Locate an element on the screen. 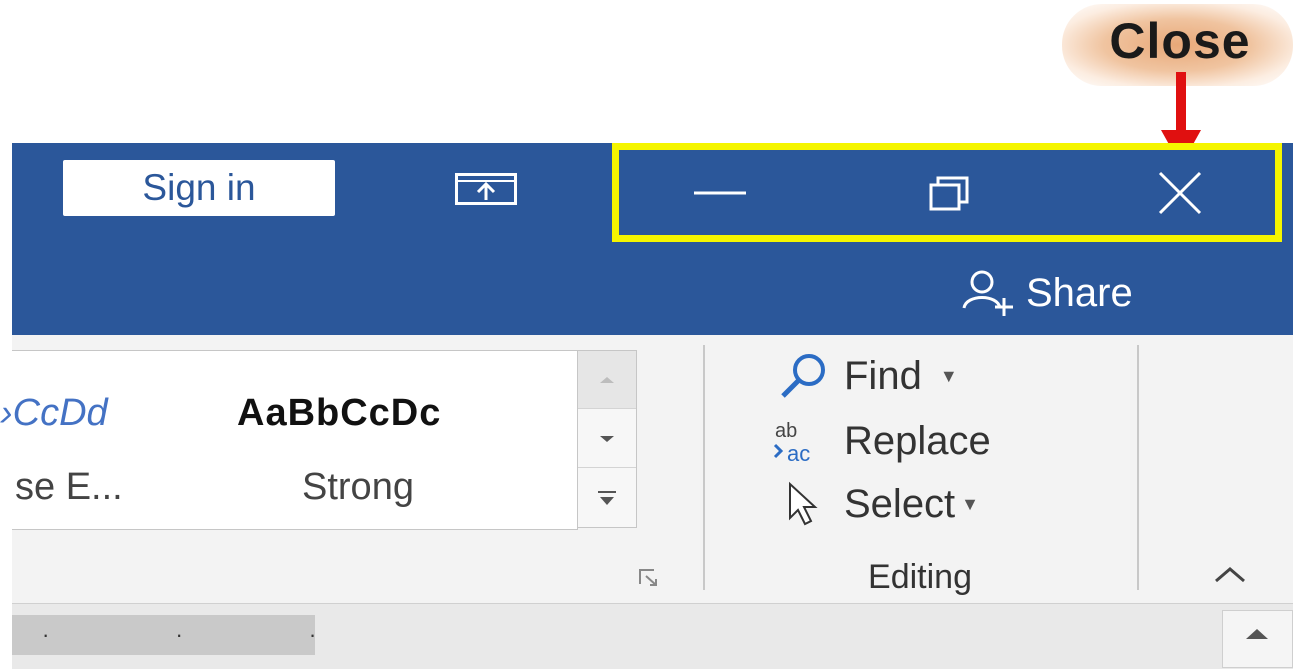 This screenshot has height=669, width=1293. gallery-scroll-down-button is located at coordinates (607, 439).